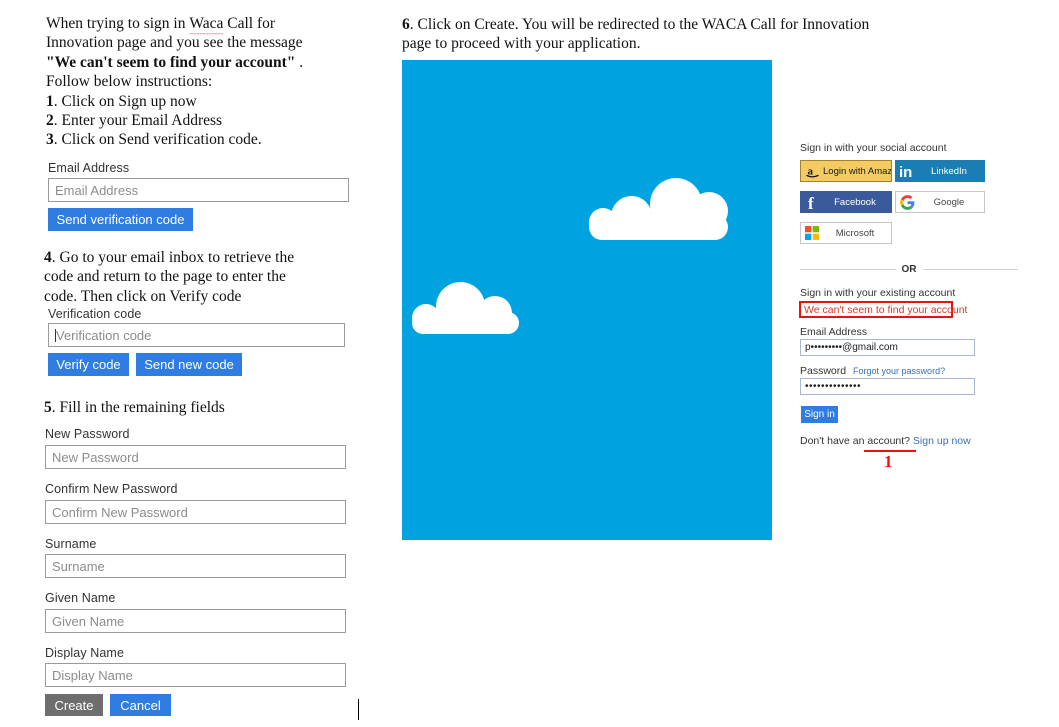 The width and height of the screenshot is (1059, 727). I want to click on email-address-label: Email Address, so click(89, 168).